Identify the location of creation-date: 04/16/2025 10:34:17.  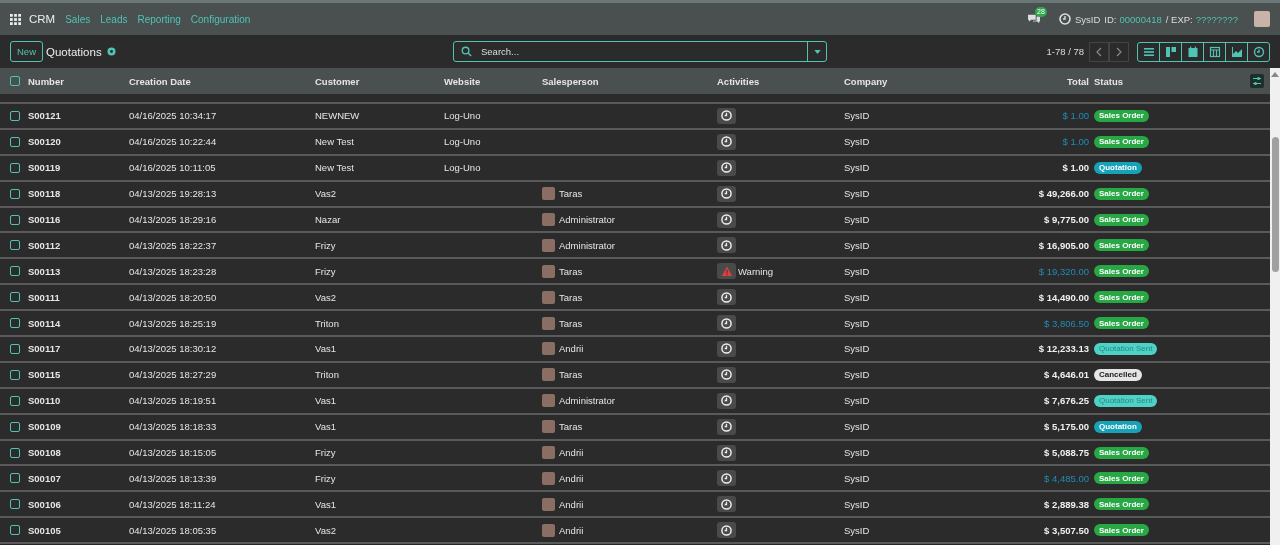
(173, 116).